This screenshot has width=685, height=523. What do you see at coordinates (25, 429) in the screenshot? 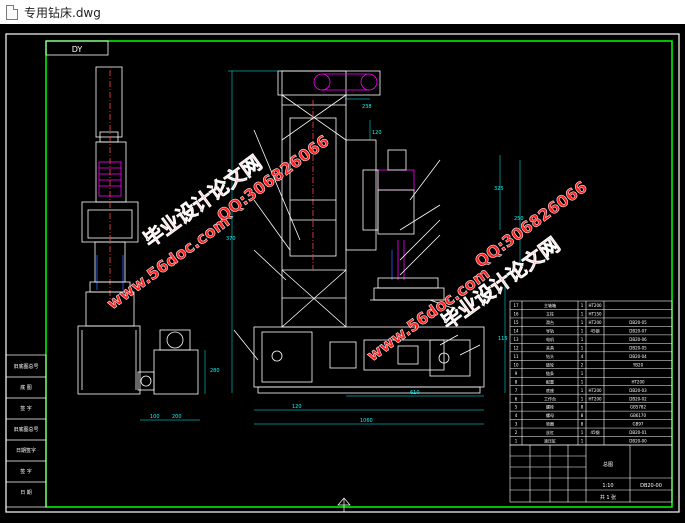
I see `left-label-4: 旧底图总号` at bounding box center [25, 429].